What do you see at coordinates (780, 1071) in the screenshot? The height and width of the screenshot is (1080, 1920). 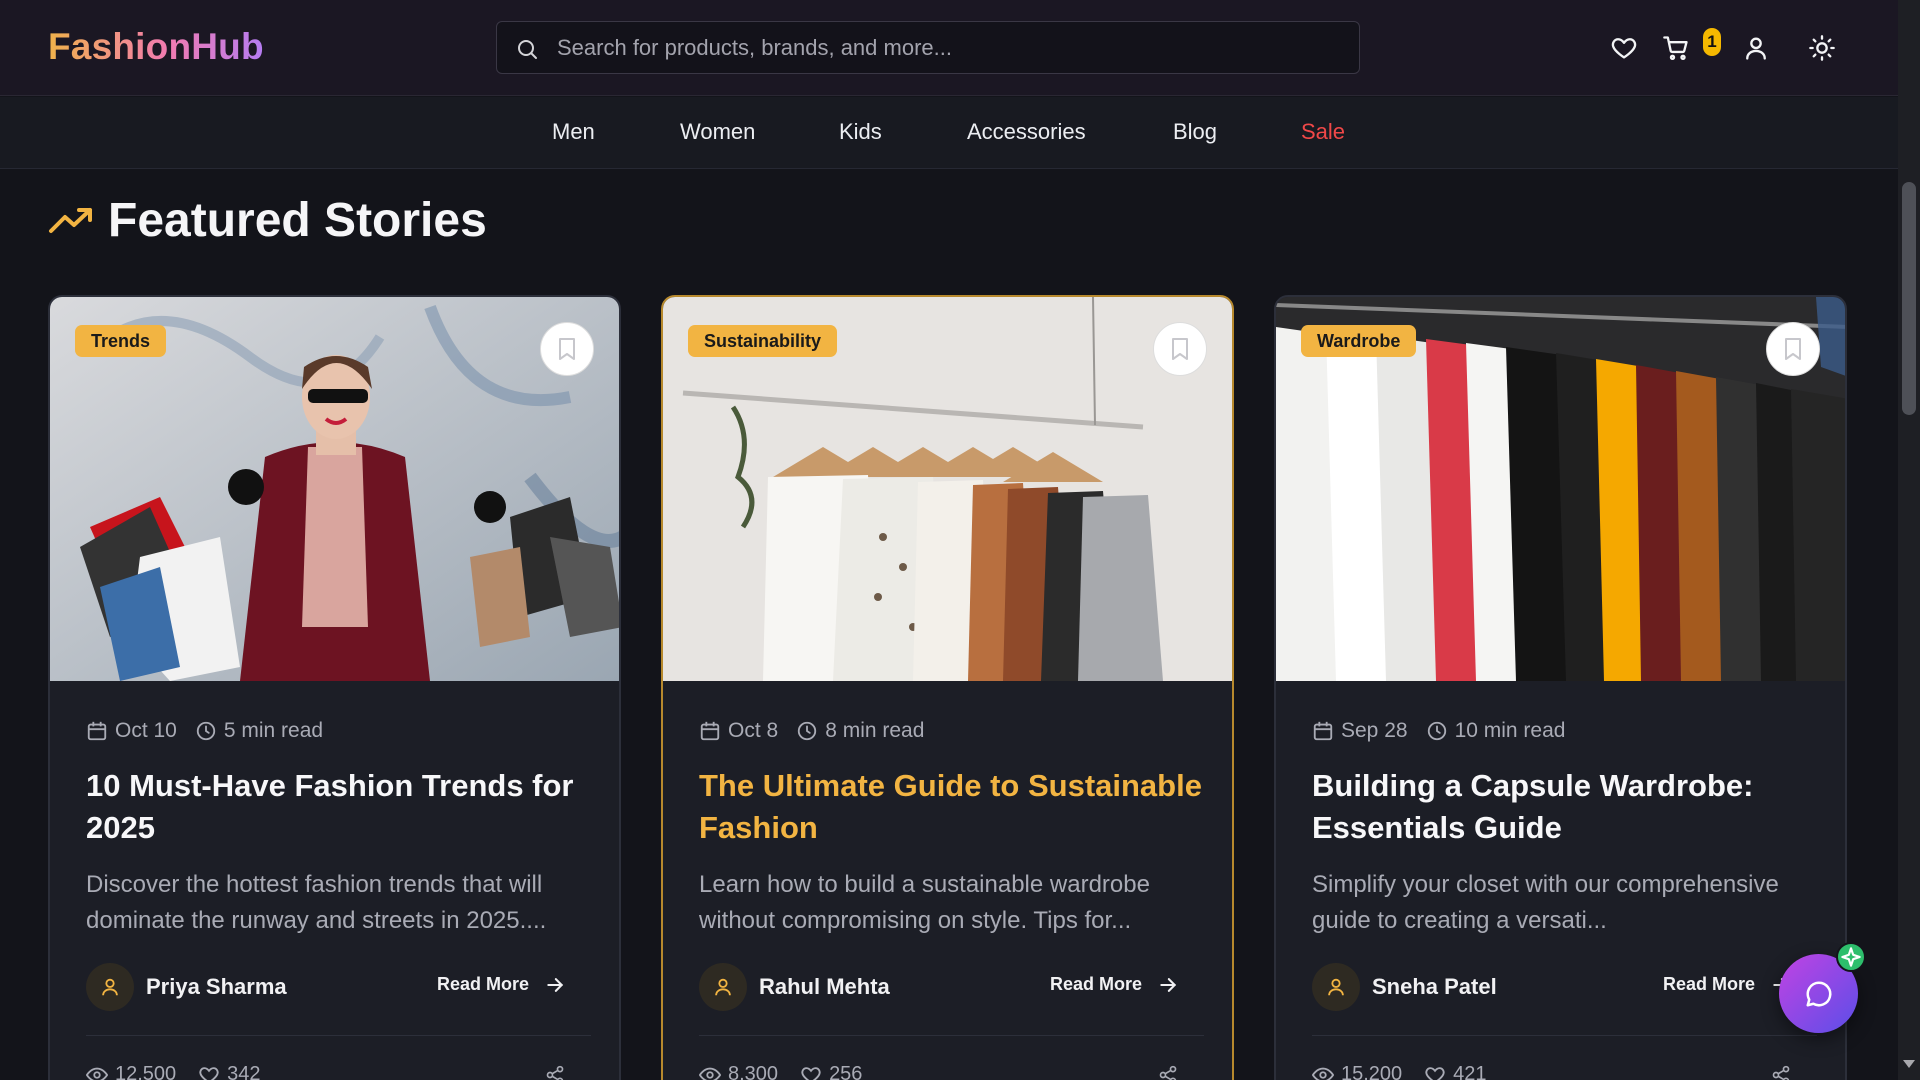 I see `story-stats: 8,300 256` at bounding box center [780, 1071].